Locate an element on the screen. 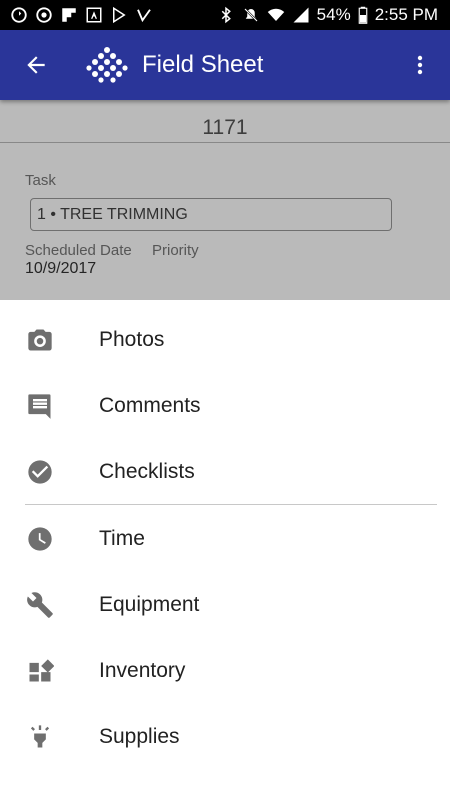 The height and width of the screenshot is (800, 450). target-icon is located at coordinates (44, 15).